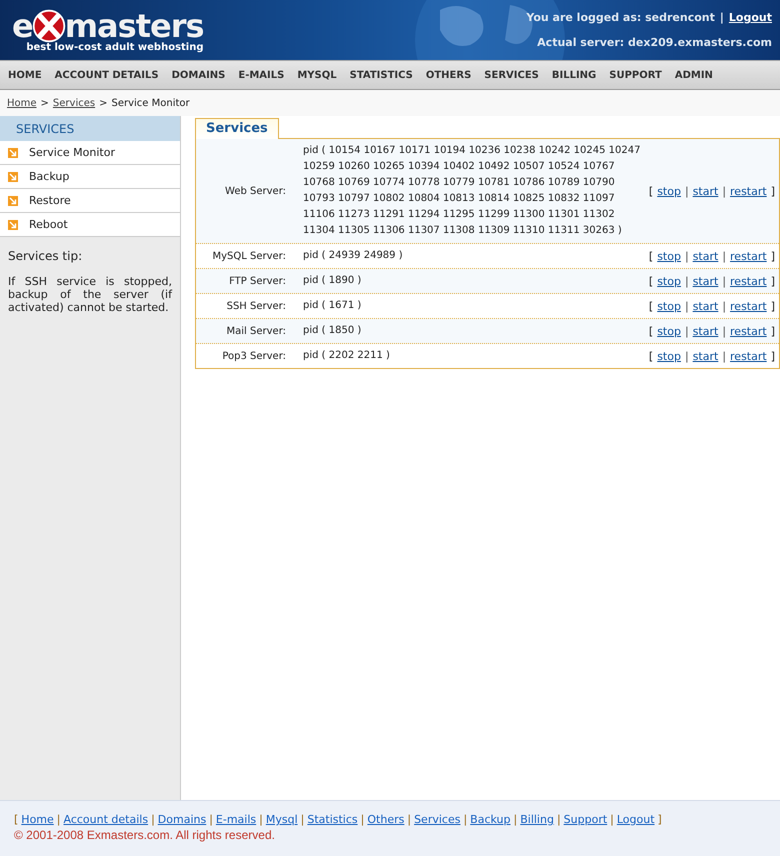 This screenshot has width=780, height=856. What do you see at coordinates (50, 200) in the screenshot?
I see `sidebar-link: Restore` at bounding box center [50, 200].